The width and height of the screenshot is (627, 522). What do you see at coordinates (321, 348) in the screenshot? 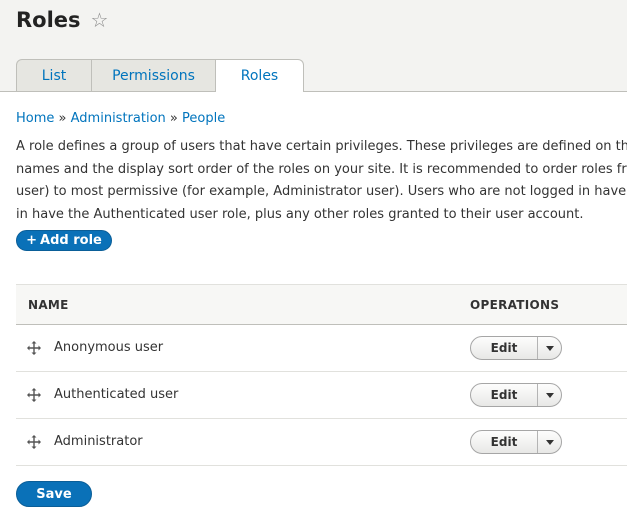
I see `table-row: Anonymous user Edit` at bounding box center [321, 348].